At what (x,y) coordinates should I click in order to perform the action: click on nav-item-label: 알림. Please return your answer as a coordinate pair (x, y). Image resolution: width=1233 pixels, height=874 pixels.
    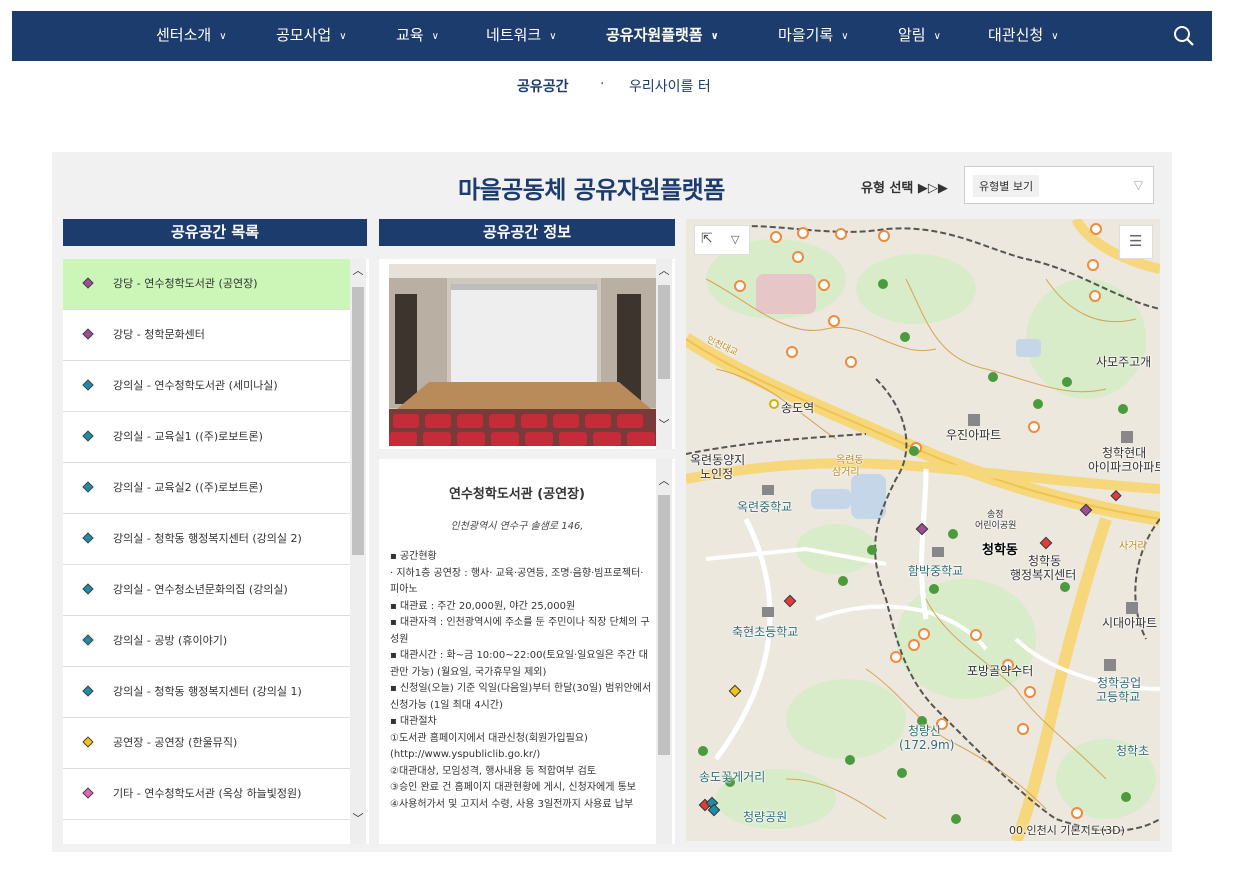
    Looking at the image, I should click on (912, 35).